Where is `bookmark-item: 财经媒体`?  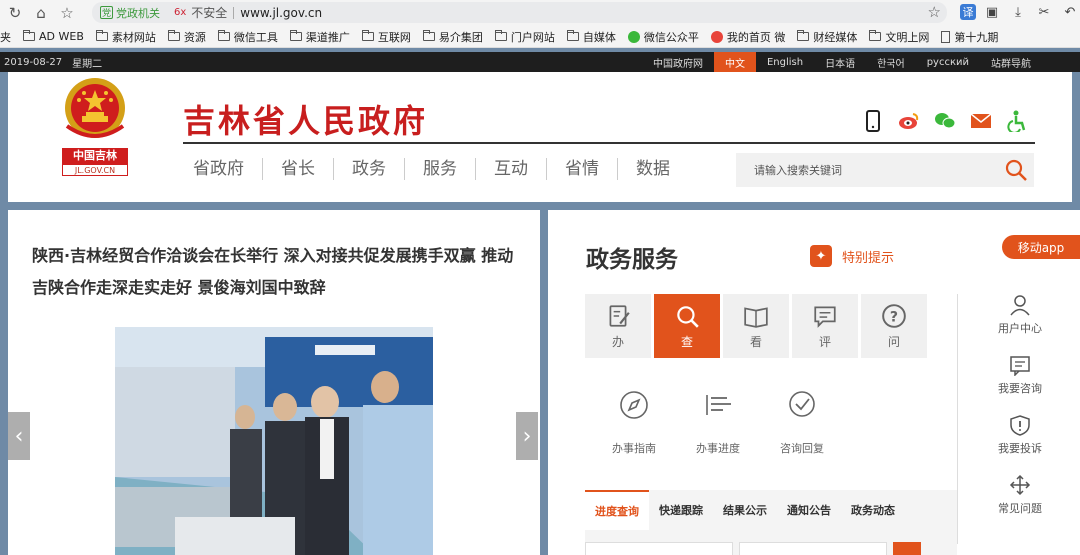 bookmark-item: 财经媒体 is located at coordinates (827, 37).